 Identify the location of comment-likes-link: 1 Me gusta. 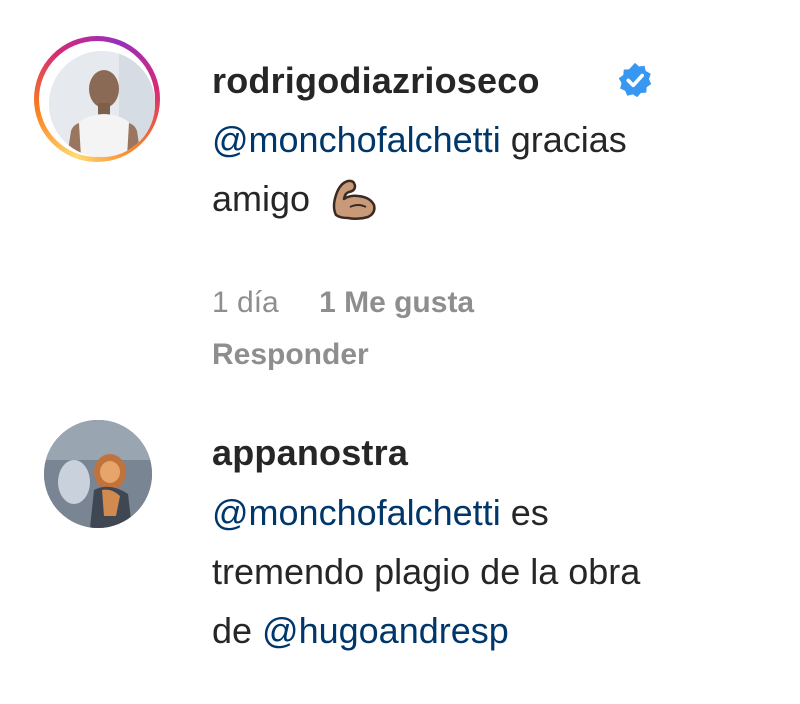
(396, 302).